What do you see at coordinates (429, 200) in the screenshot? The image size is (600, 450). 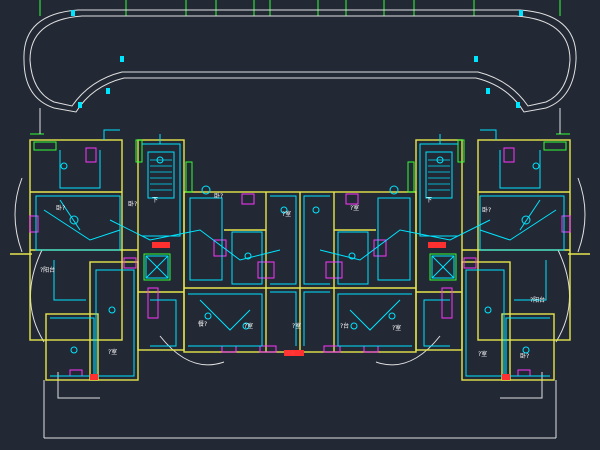 I see `label-stair-right: 下` at bounding box center [429, 200].